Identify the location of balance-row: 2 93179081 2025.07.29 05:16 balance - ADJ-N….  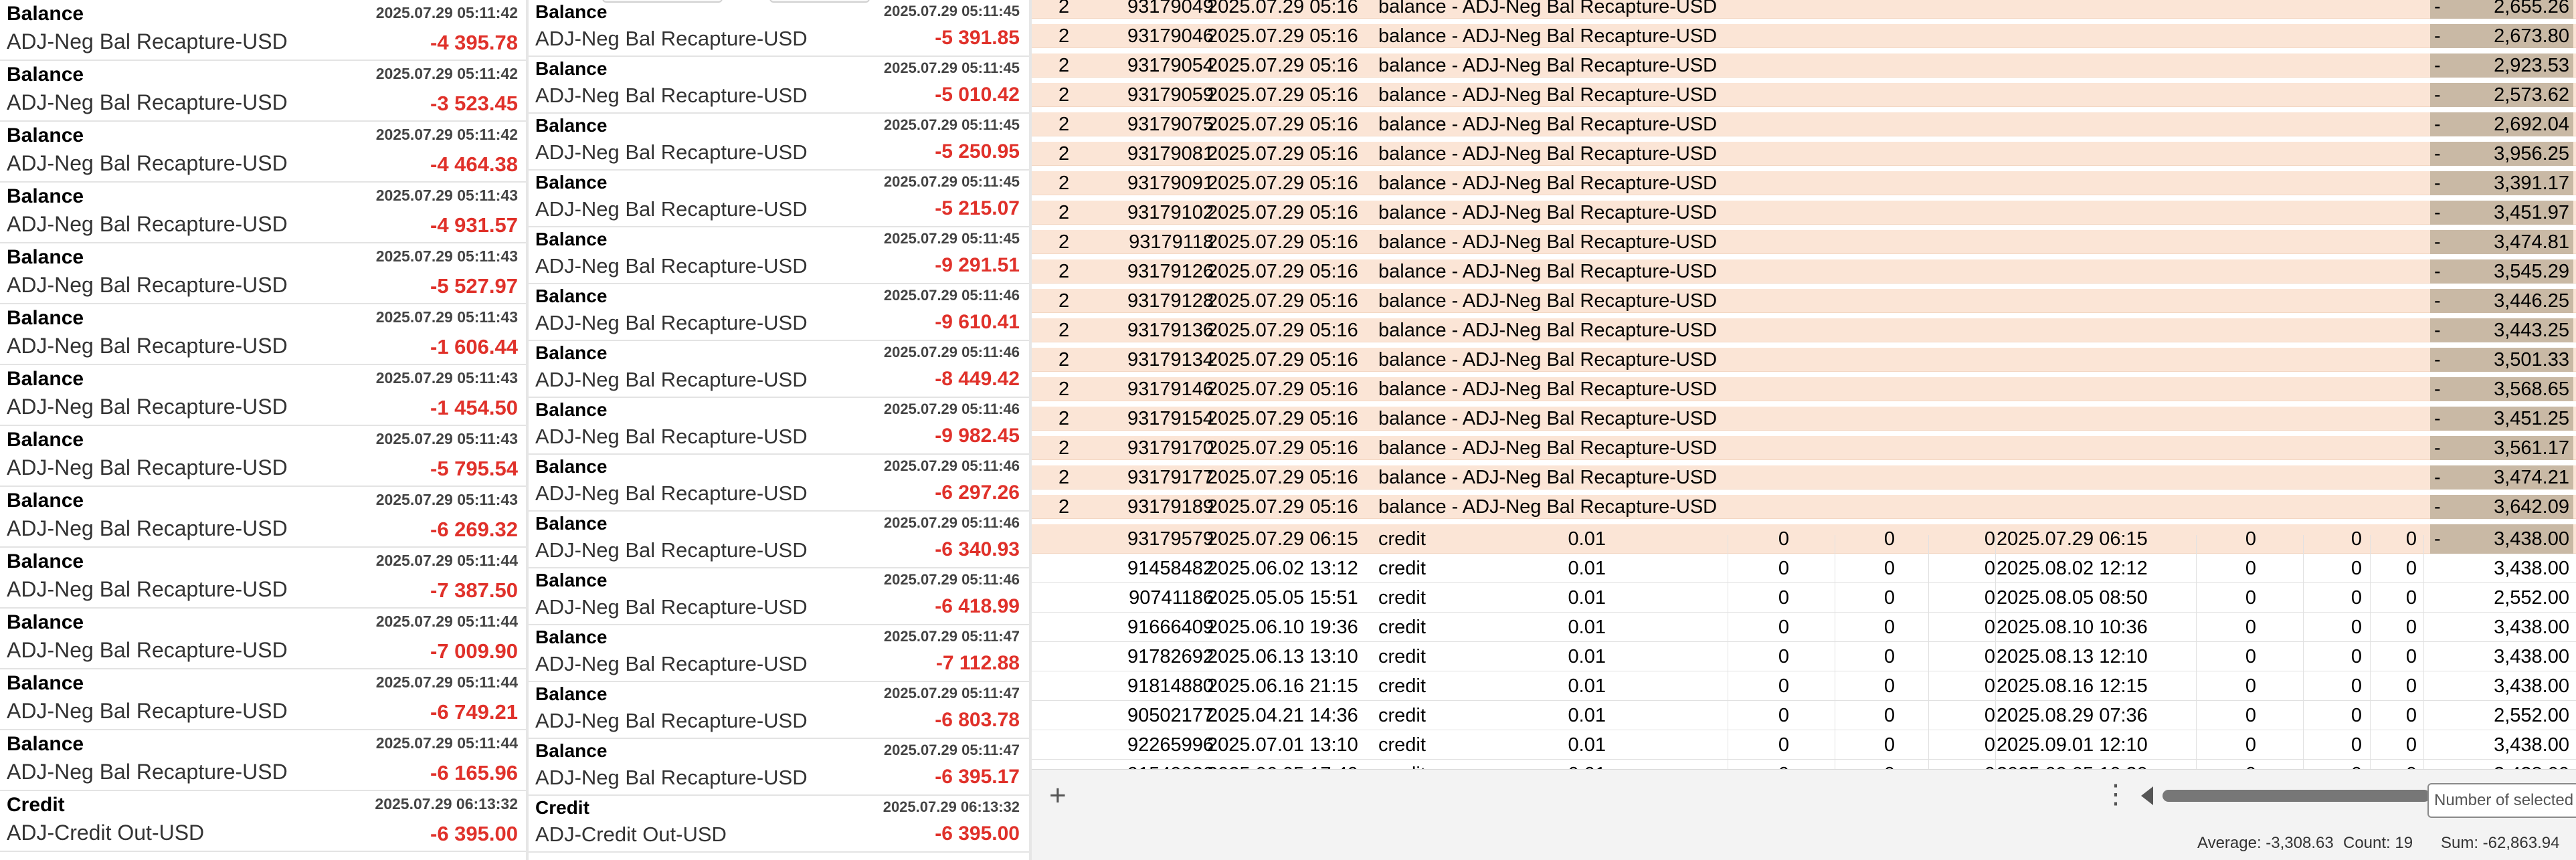
(1804, 154).